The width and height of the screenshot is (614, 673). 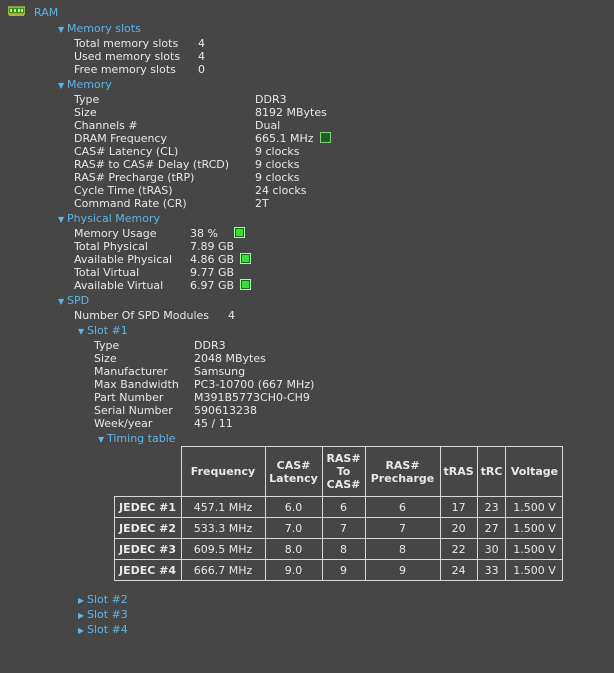 What do you see at coordinates (148, 549) in the screenshot?
I see `row-header: JEDEC #3` at bounding box center [148, 549].